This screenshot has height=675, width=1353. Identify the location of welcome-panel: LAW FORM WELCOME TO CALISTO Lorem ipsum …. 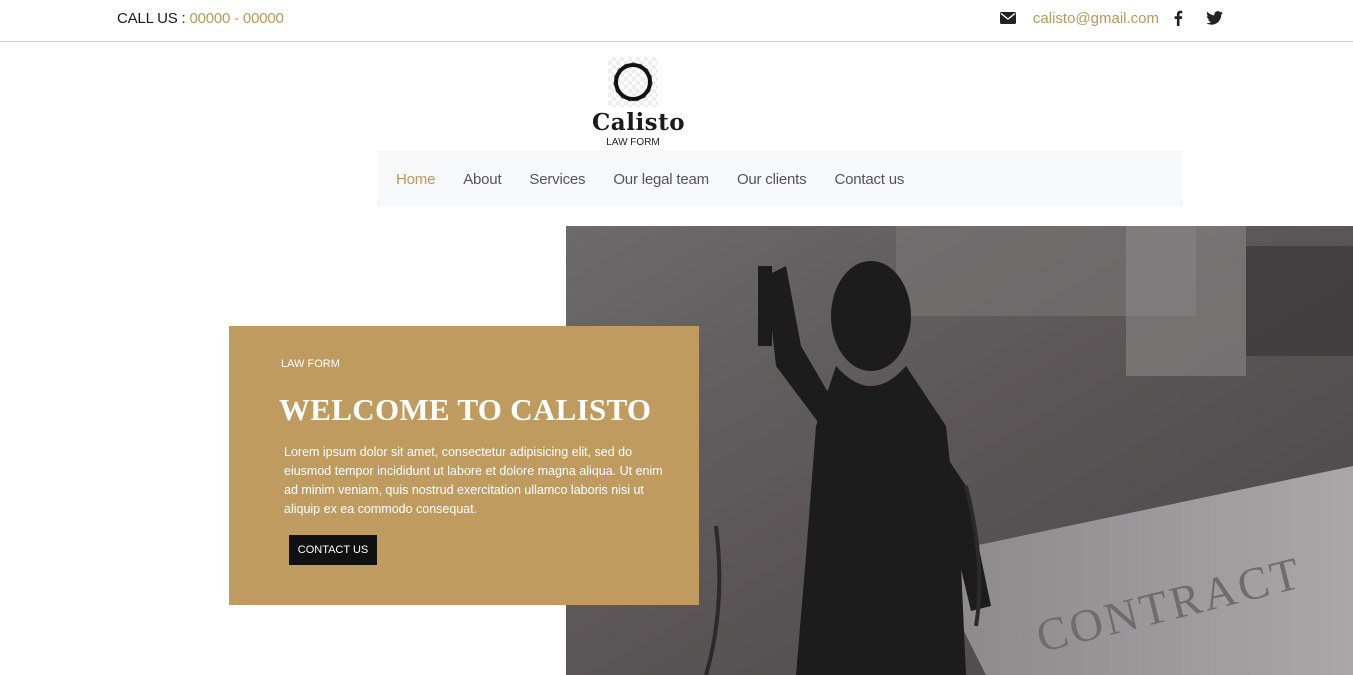
(464, 465).